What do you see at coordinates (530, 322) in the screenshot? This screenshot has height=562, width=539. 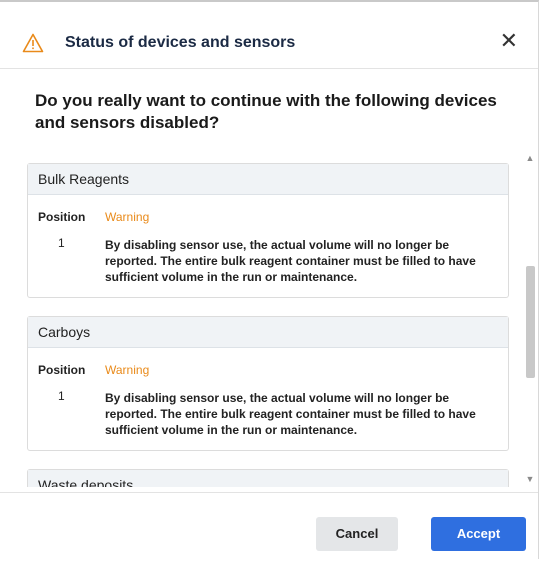 I see `scrollbar-thumb` at bounding box center [530, 322].